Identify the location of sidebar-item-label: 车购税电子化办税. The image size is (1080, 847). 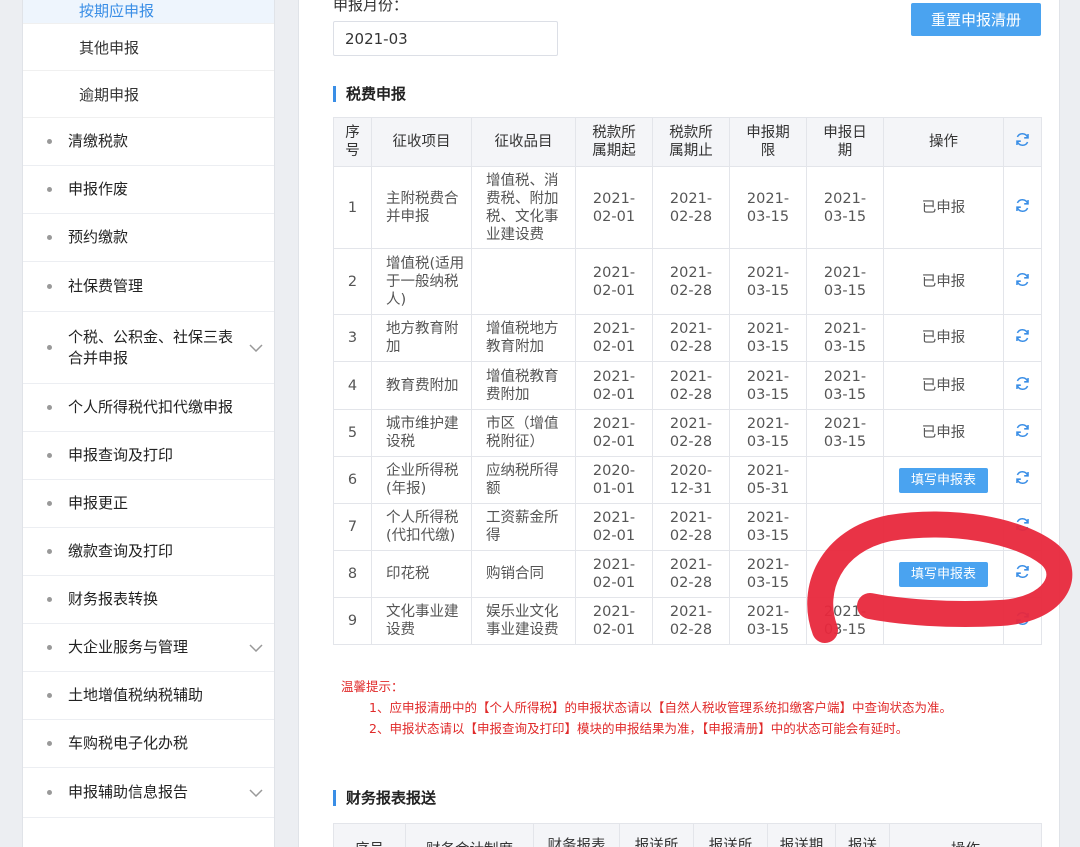
(128, 743).